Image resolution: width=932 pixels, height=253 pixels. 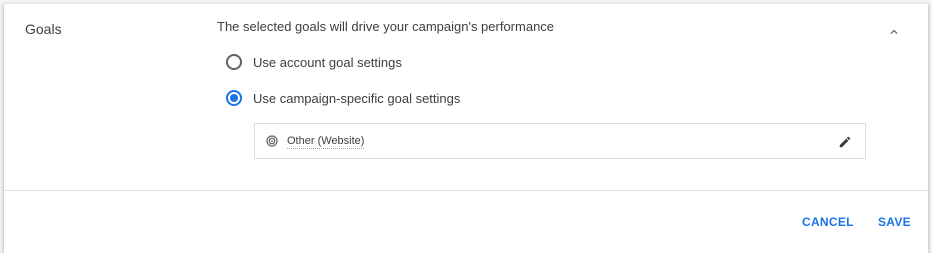 I want to click on edit-goal-button, so click(x=845, y=142).